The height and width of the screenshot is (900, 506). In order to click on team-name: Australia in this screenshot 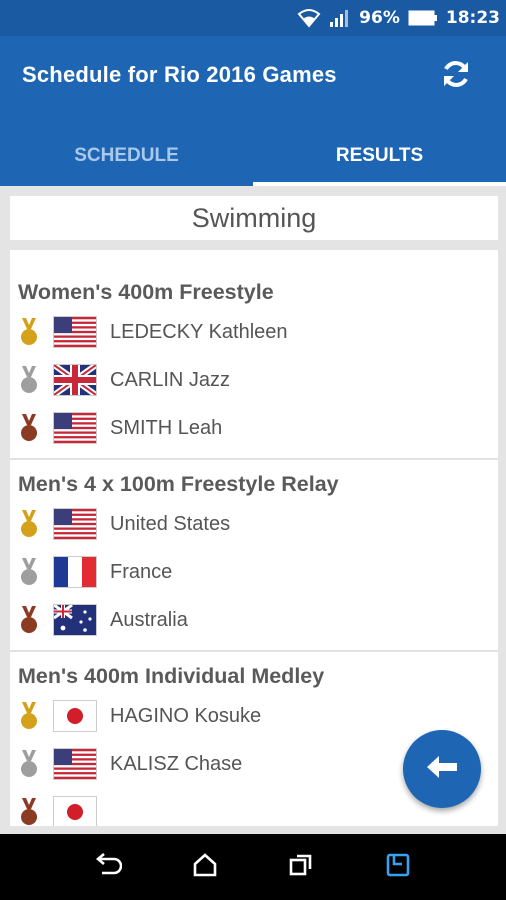, I will do `click(149, 619)`.